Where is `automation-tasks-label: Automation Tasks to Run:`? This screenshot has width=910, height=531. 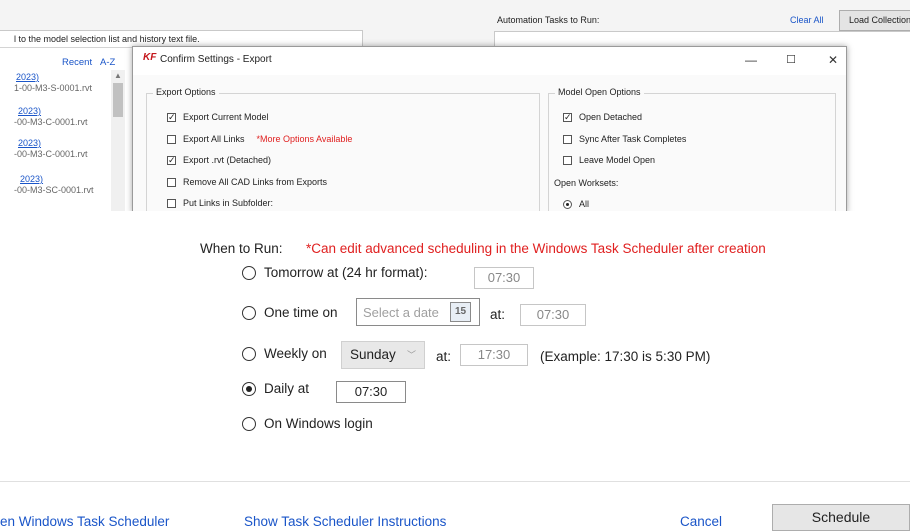
automation-tasks-label: Automation Tasks to Run: is located at coordinates (548, 20).